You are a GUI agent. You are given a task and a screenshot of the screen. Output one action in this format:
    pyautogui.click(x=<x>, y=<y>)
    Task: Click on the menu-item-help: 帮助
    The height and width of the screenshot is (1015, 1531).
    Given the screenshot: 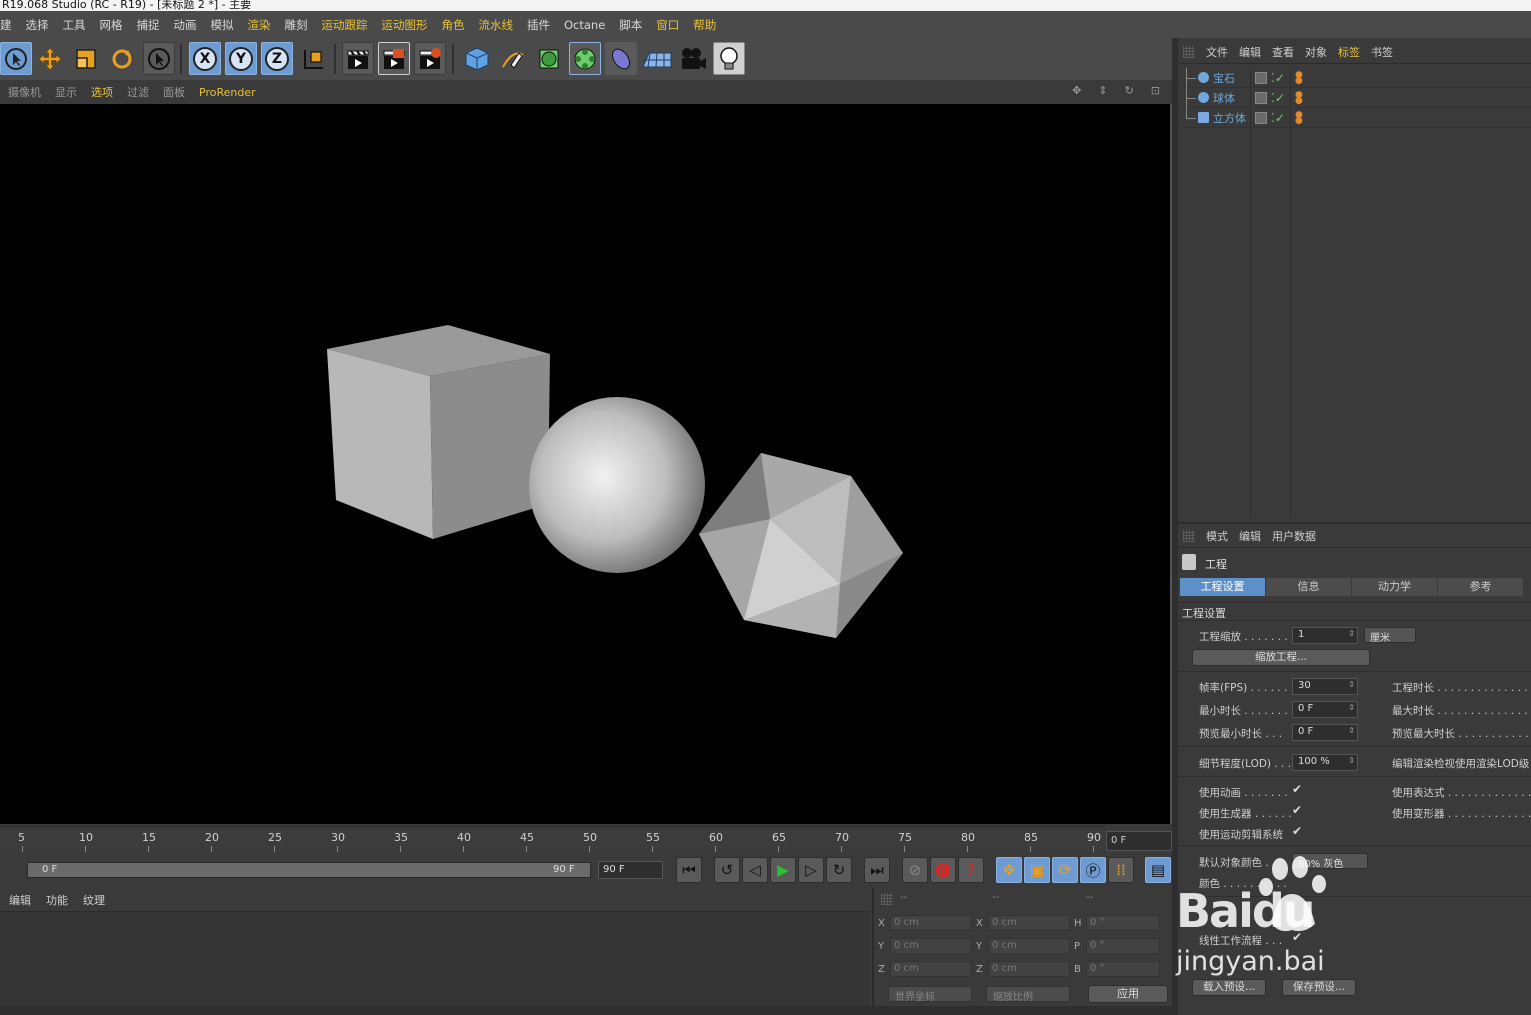 What is the action you would take?
    pyautogui.click(x=704, y=25)
    